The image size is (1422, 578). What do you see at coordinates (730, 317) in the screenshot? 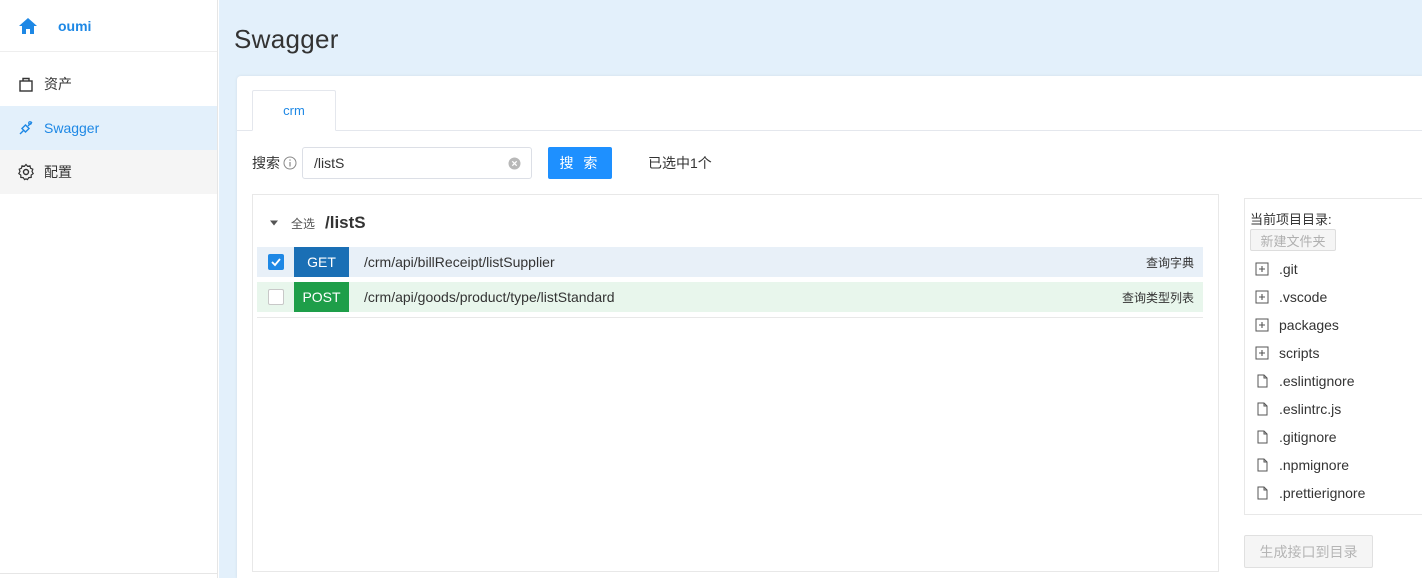
I see `rows-divider` at bounding box center [730, 317].